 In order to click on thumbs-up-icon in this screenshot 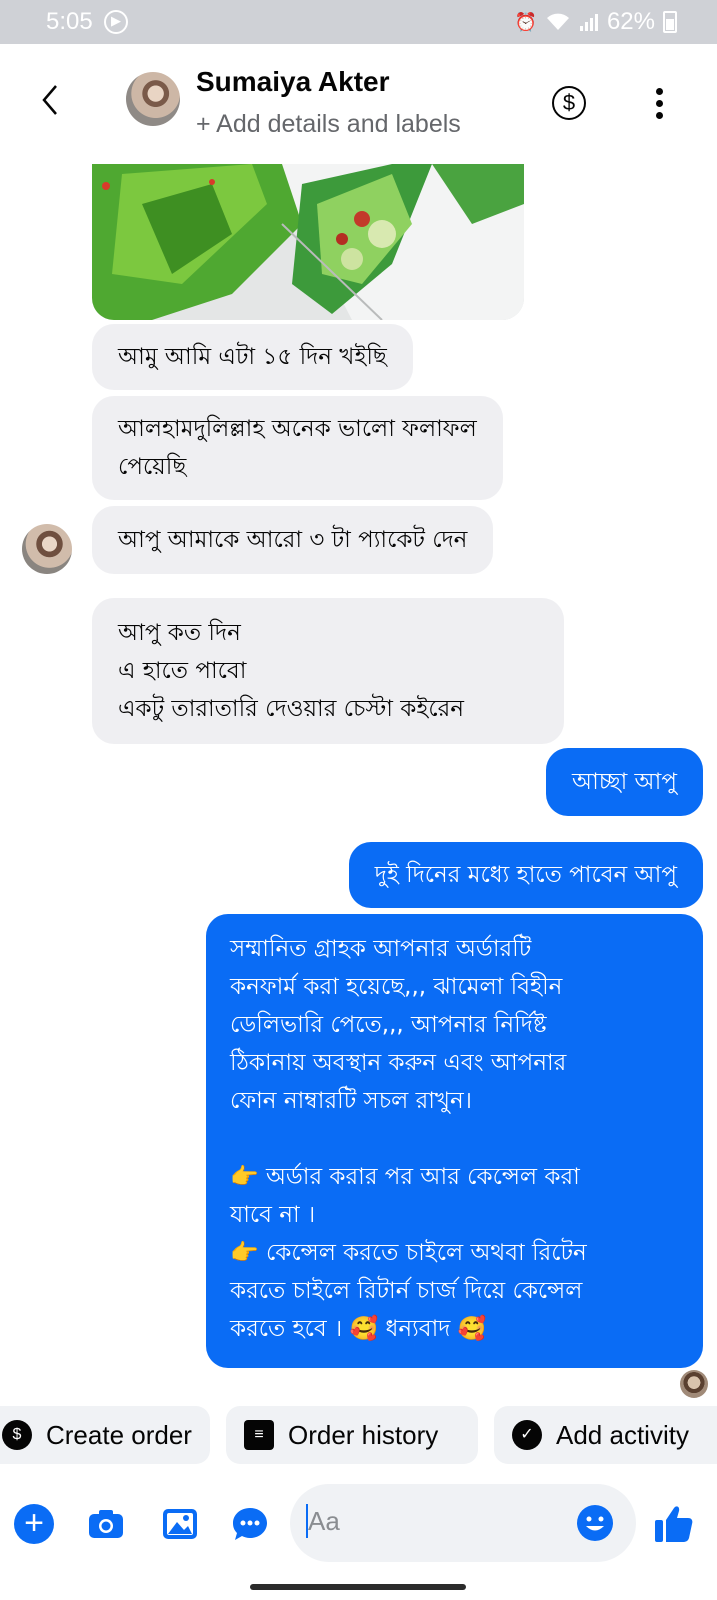, I will do `click(674, 1524)`.